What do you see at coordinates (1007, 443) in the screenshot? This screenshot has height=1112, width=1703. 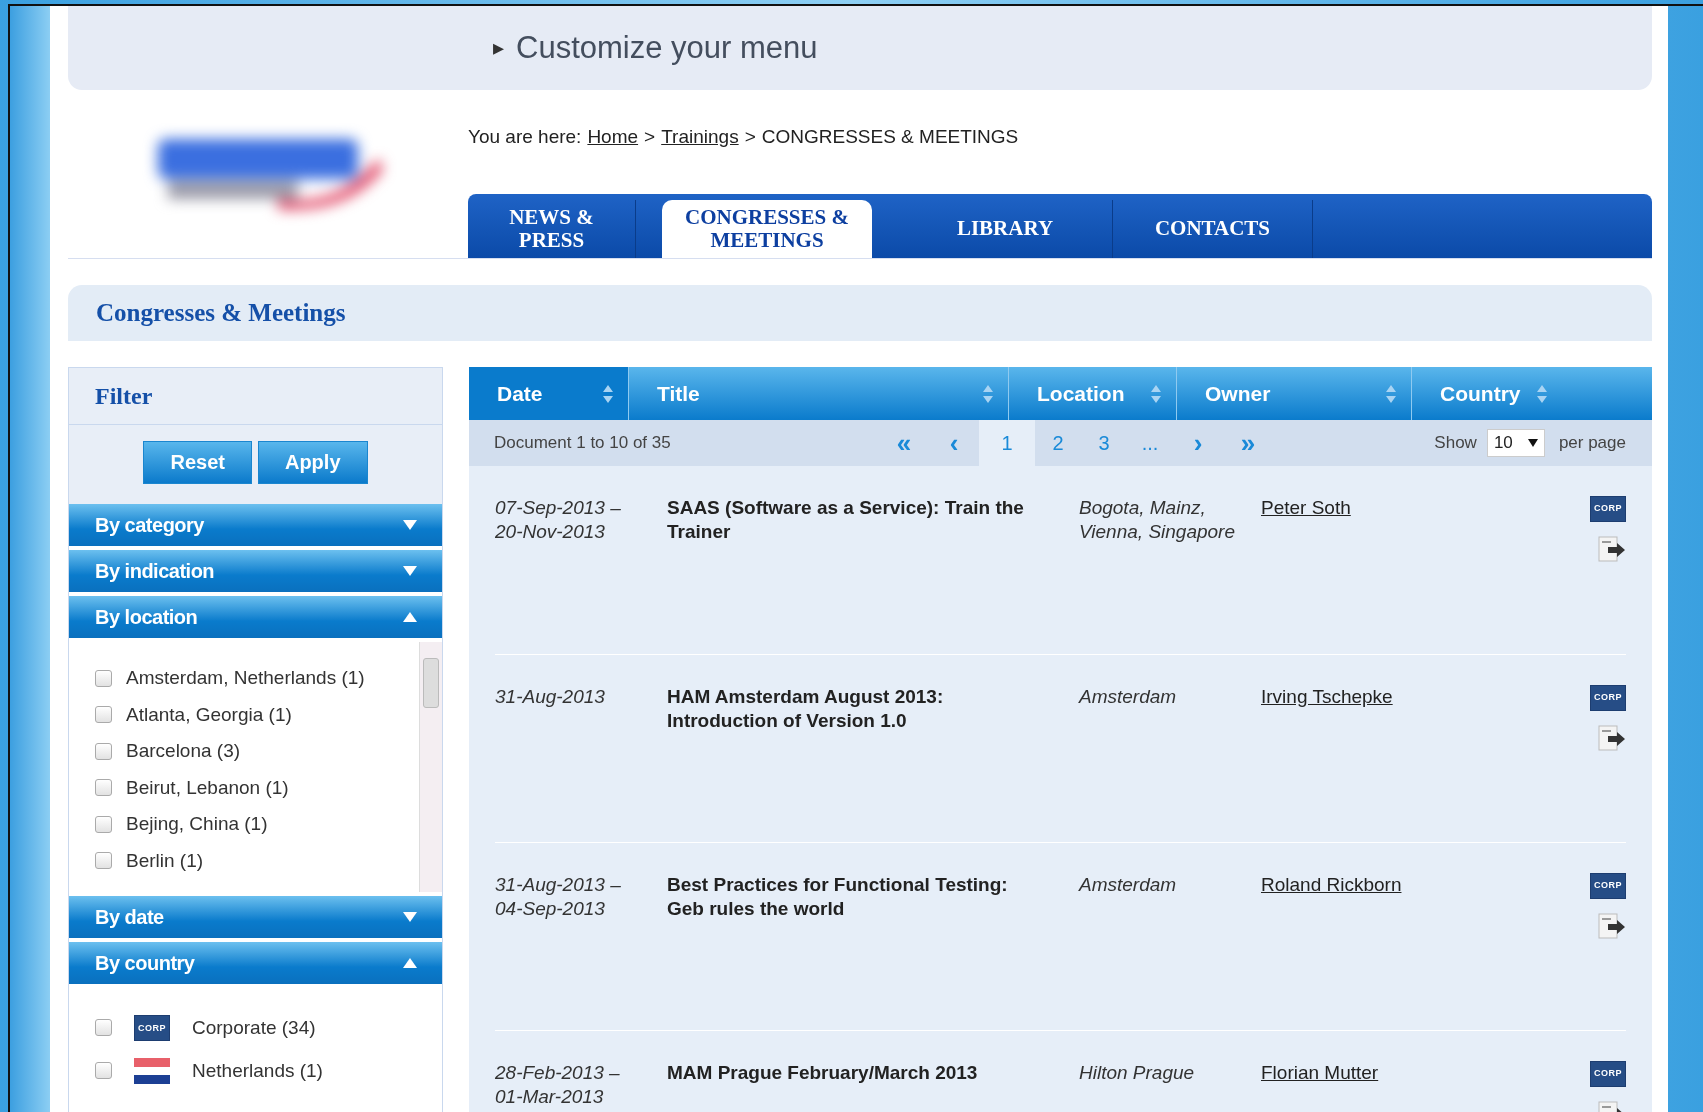 I see `page-link: 1` at bounding box center [1007, 443].